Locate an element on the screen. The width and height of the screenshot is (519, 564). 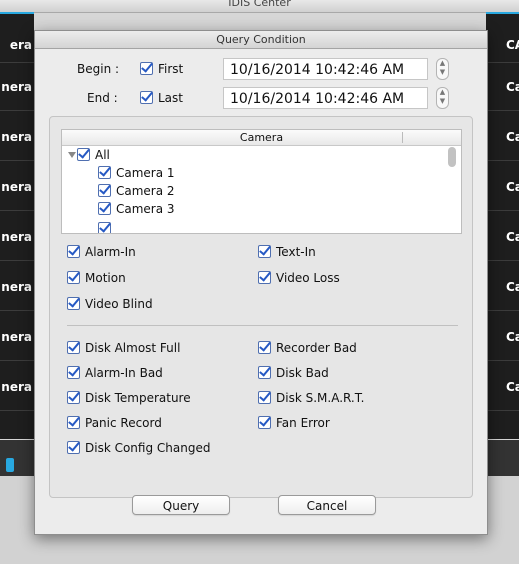
disk-smart-checkbox: Disk S.M.A.R.T. is located at coordinates (311, 398).